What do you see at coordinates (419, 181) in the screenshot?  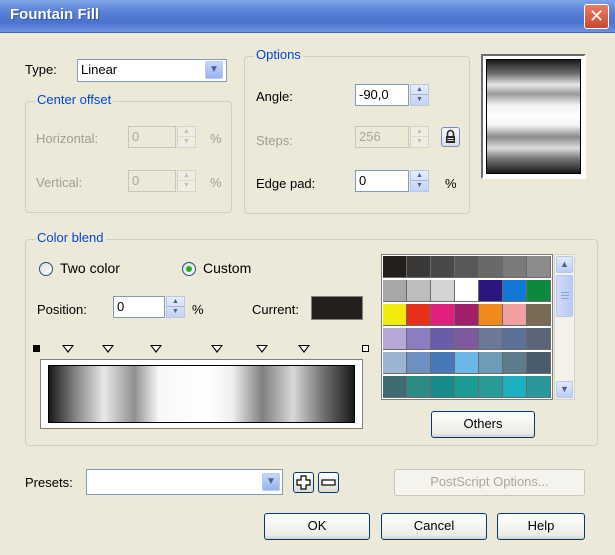 I see `edge-pad-spinner: ▲ ▼` at bounding box center [419, 181].